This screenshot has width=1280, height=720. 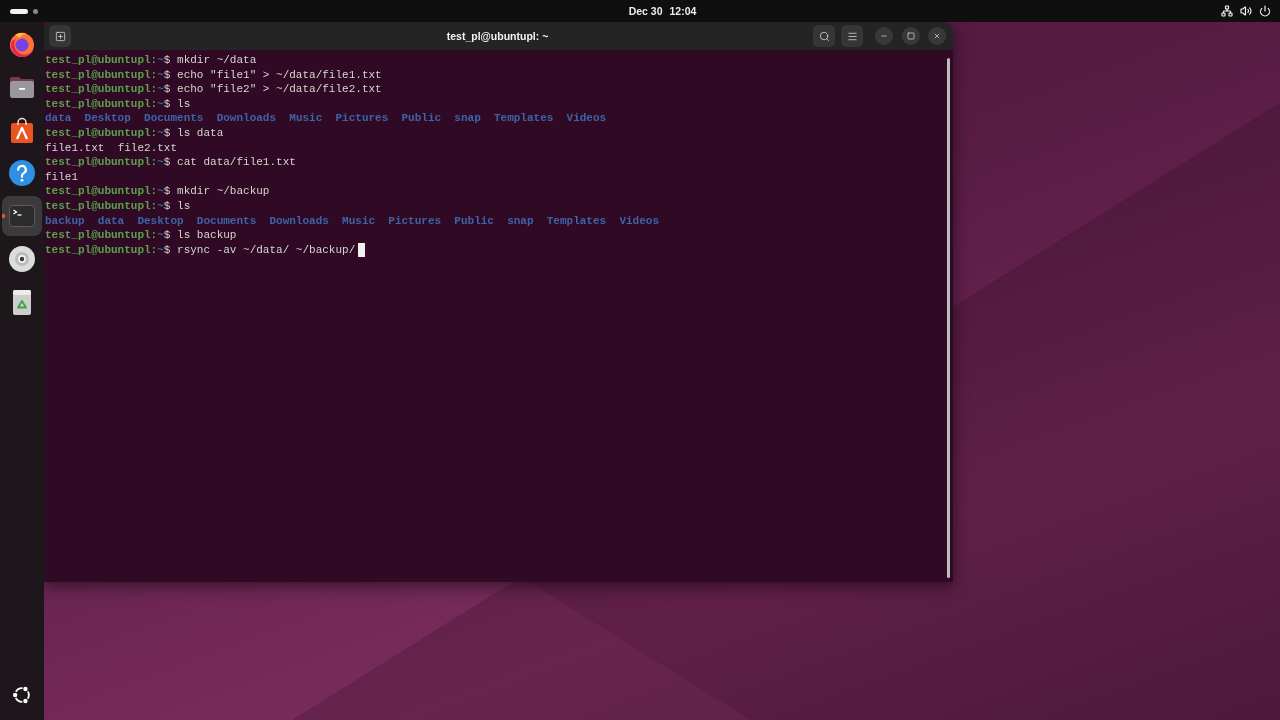 What do you see at coordinates (141, 235) in the screenshot?
I see `prompt-line: test_pl@ubuntupl:~$ ls backup` at bounding box center [141, 235].